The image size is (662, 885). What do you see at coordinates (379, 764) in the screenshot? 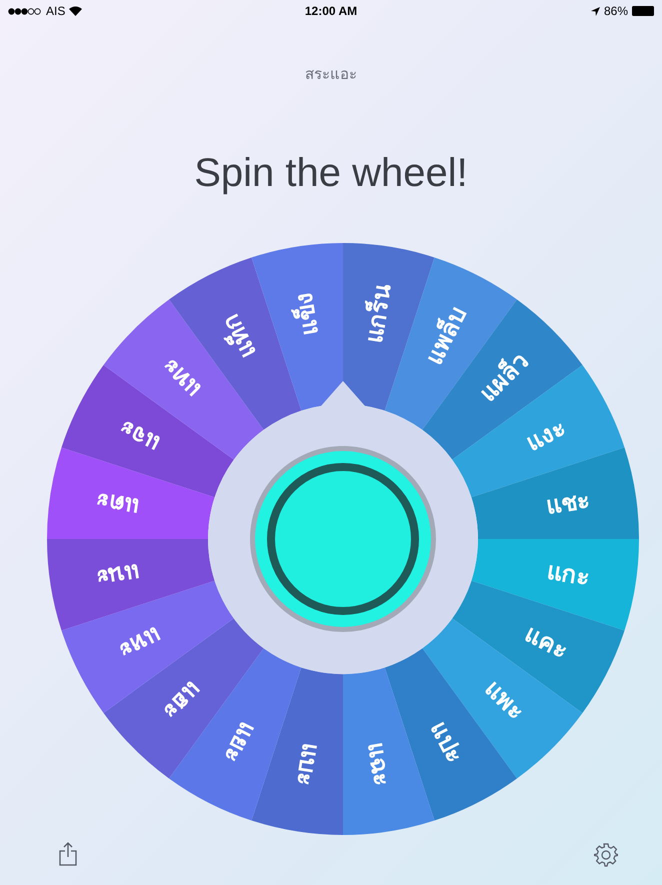
I see `segment-label: แฉะ` at bounding box center [379, 764].